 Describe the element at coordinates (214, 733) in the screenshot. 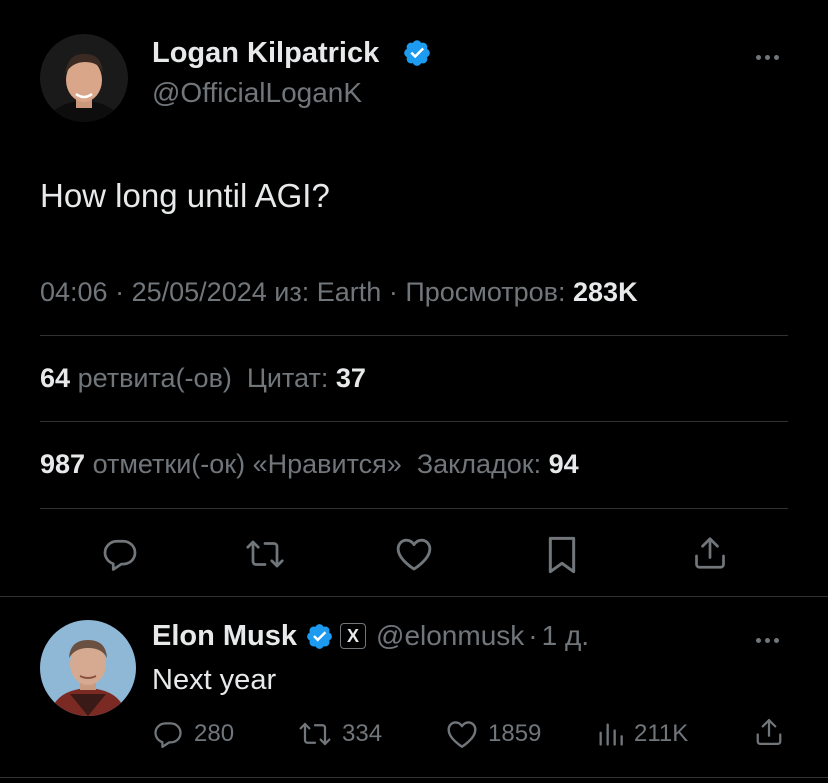

I see `reply-count: 280` at that location.